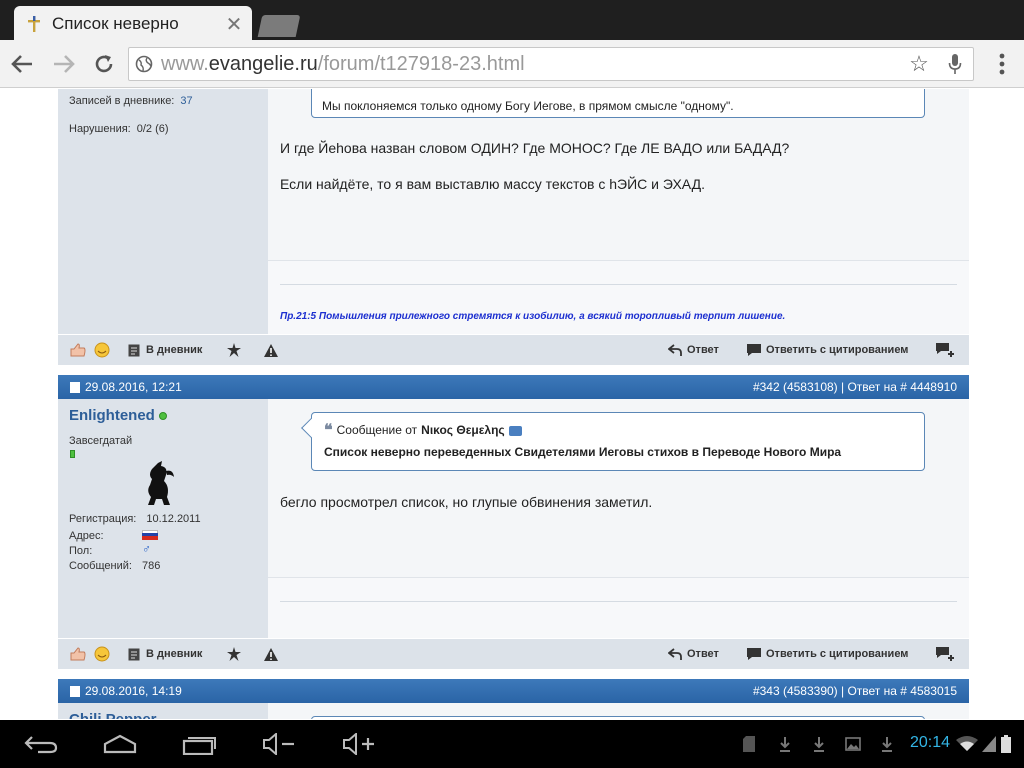 The height and width of the screenshot is (768, 1024). What do you see at coordinates (513, 654) in the screenshot?
I see `post-action-bar: В дневник Ответ Ответить с цитированием` at bounding box center [513, 654].